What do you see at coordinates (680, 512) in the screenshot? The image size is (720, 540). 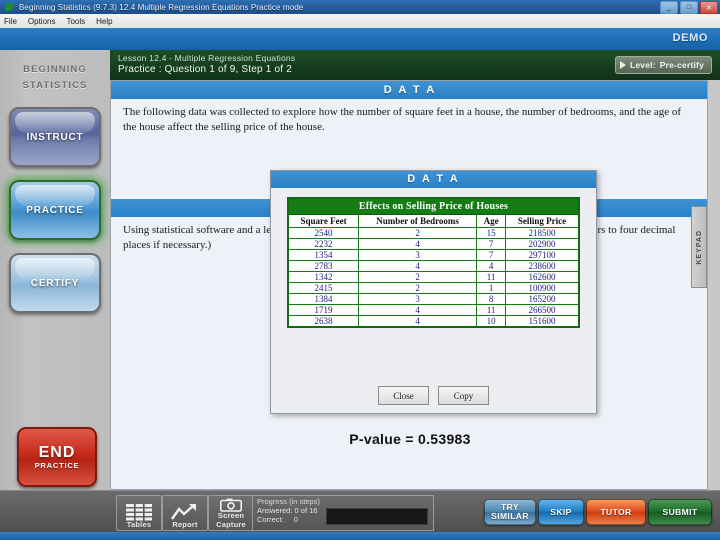 I see `submit-button: SUBMIT` at bounding box center [680, 512].